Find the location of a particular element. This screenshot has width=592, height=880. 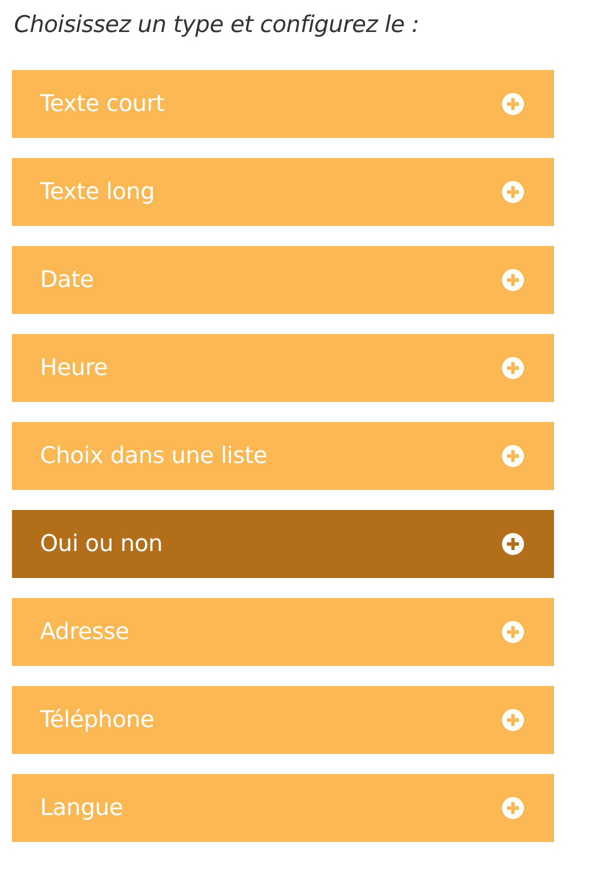

field-type-button: Texte long is located at coordinates (283, 192).